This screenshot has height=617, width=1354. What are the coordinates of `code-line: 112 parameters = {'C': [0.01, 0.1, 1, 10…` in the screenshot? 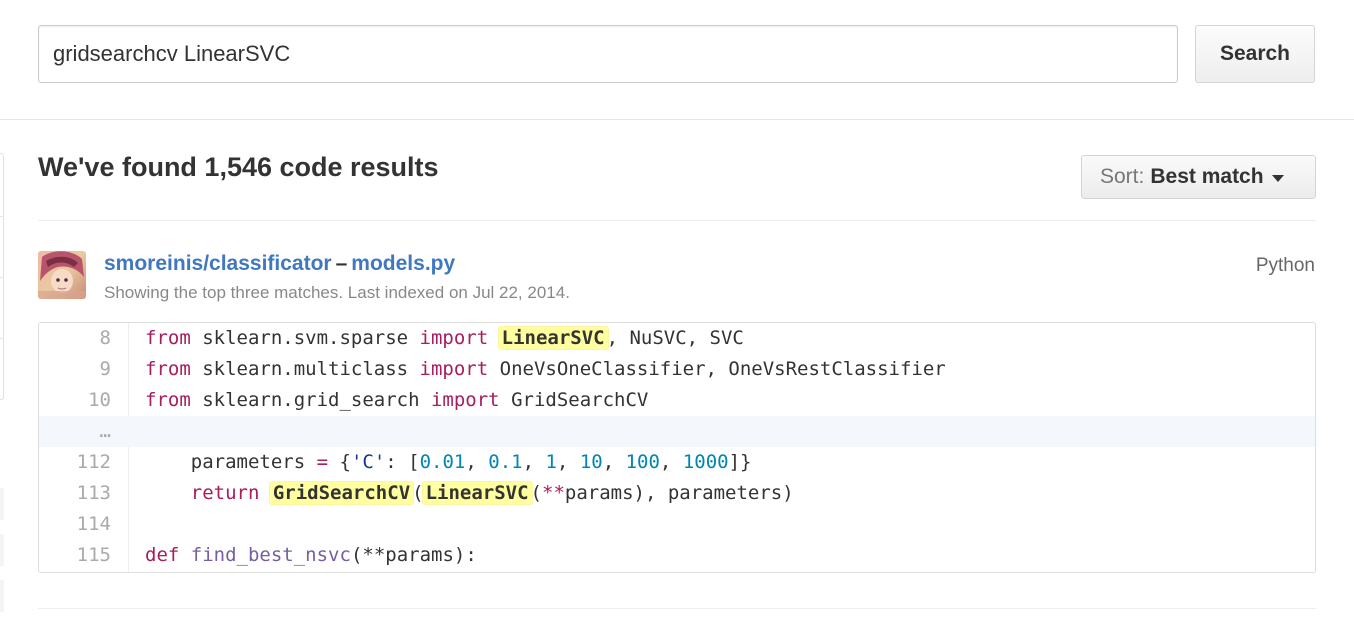 It's located at (677, 462).